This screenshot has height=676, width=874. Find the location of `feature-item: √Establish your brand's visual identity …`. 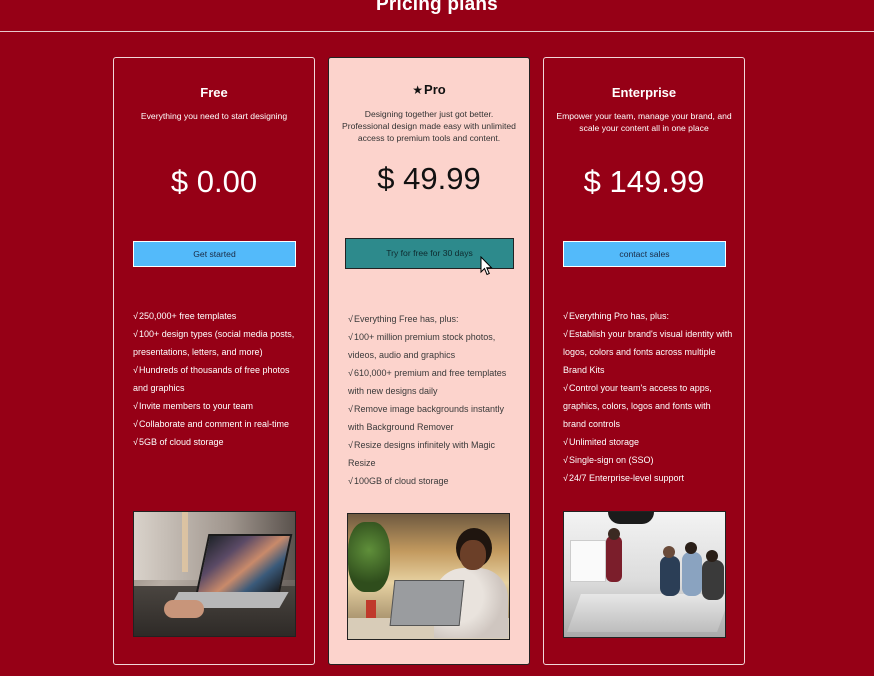

feature-item: √Establish your brand's visual identity … is located at coordinates (648, 352).